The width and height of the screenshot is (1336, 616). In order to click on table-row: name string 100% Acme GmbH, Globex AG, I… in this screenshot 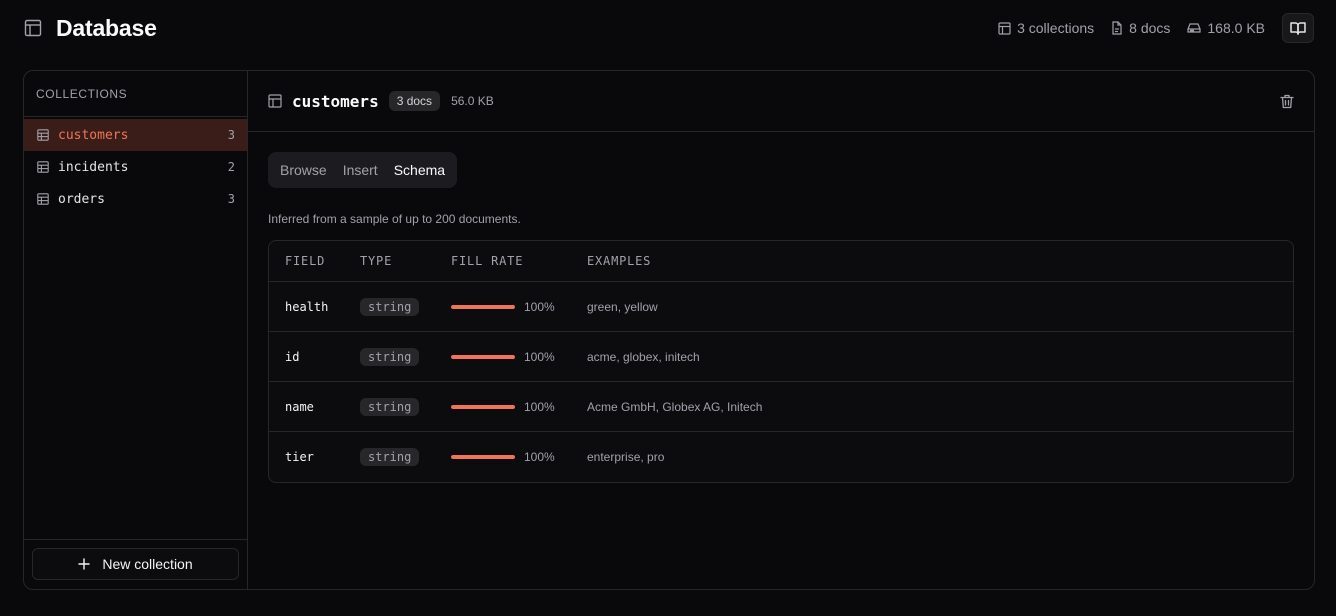, I will do `click(781, 407)`.